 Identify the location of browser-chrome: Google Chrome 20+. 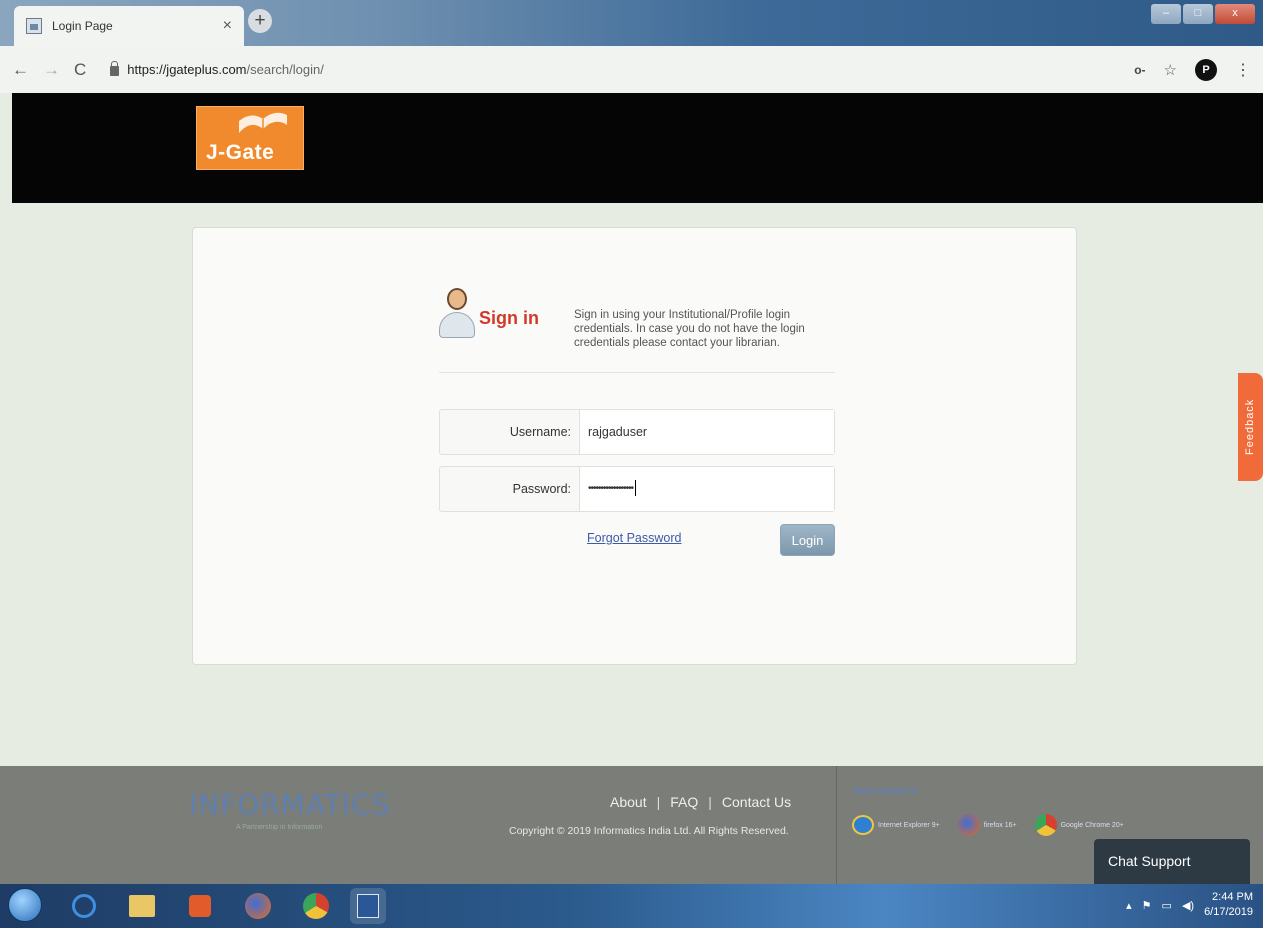
(1079, 825).